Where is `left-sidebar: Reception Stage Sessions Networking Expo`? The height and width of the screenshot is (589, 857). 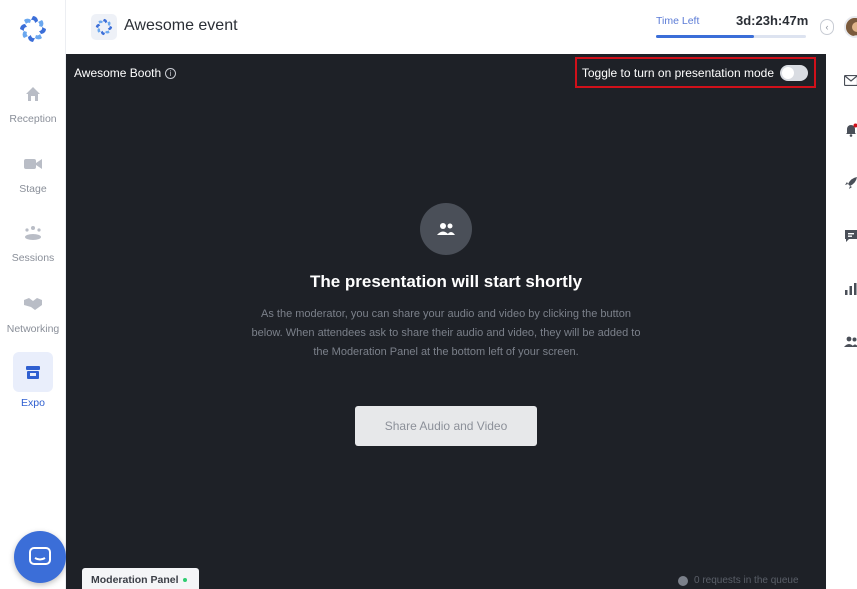 left-sidebar: Reception Stage Sessions Networking Expo is located at coordinates (33, 294).